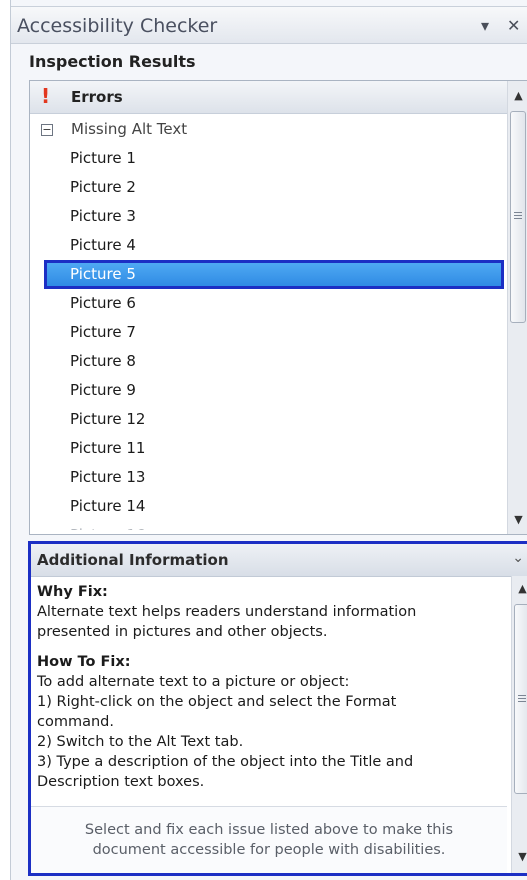 This screenshot has width=527, height=880. What do you see at coordinates (103, 390) in the screenshot?
I see `list-item-label: Picture 9` at bounding box center [103, 390].